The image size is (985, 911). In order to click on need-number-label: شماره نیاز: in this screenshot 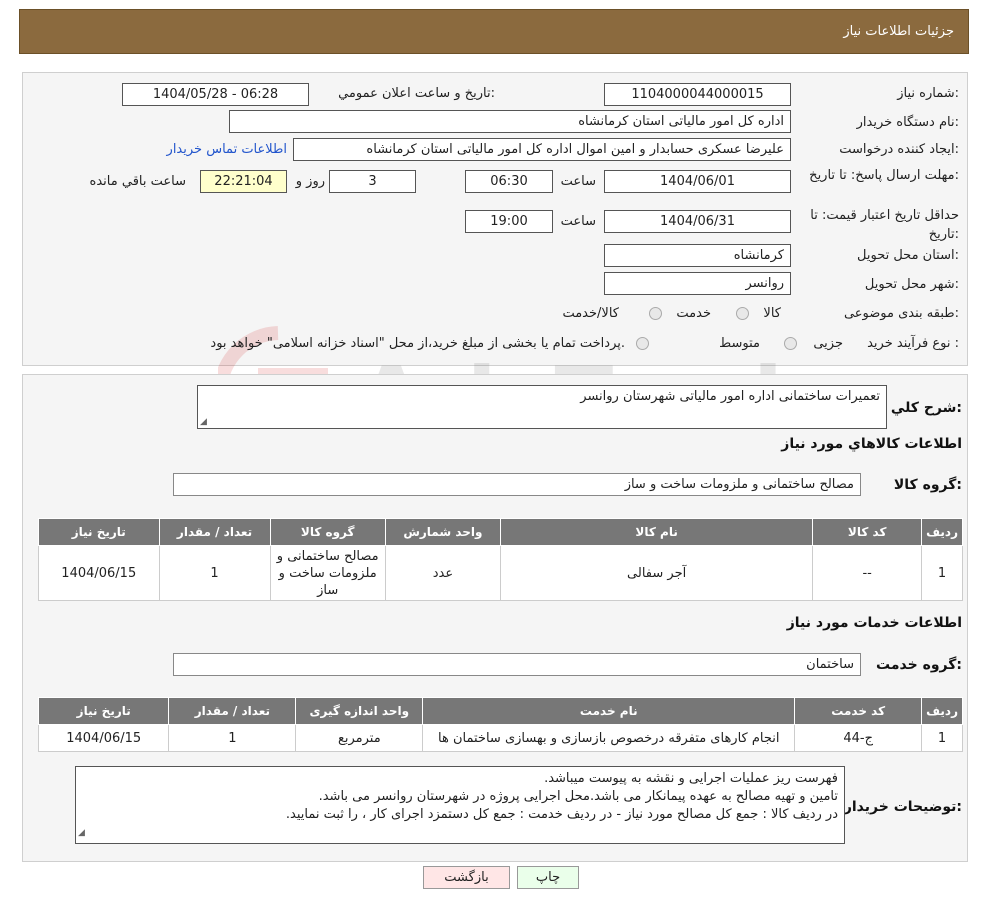, I will do `click(928, 93)`.